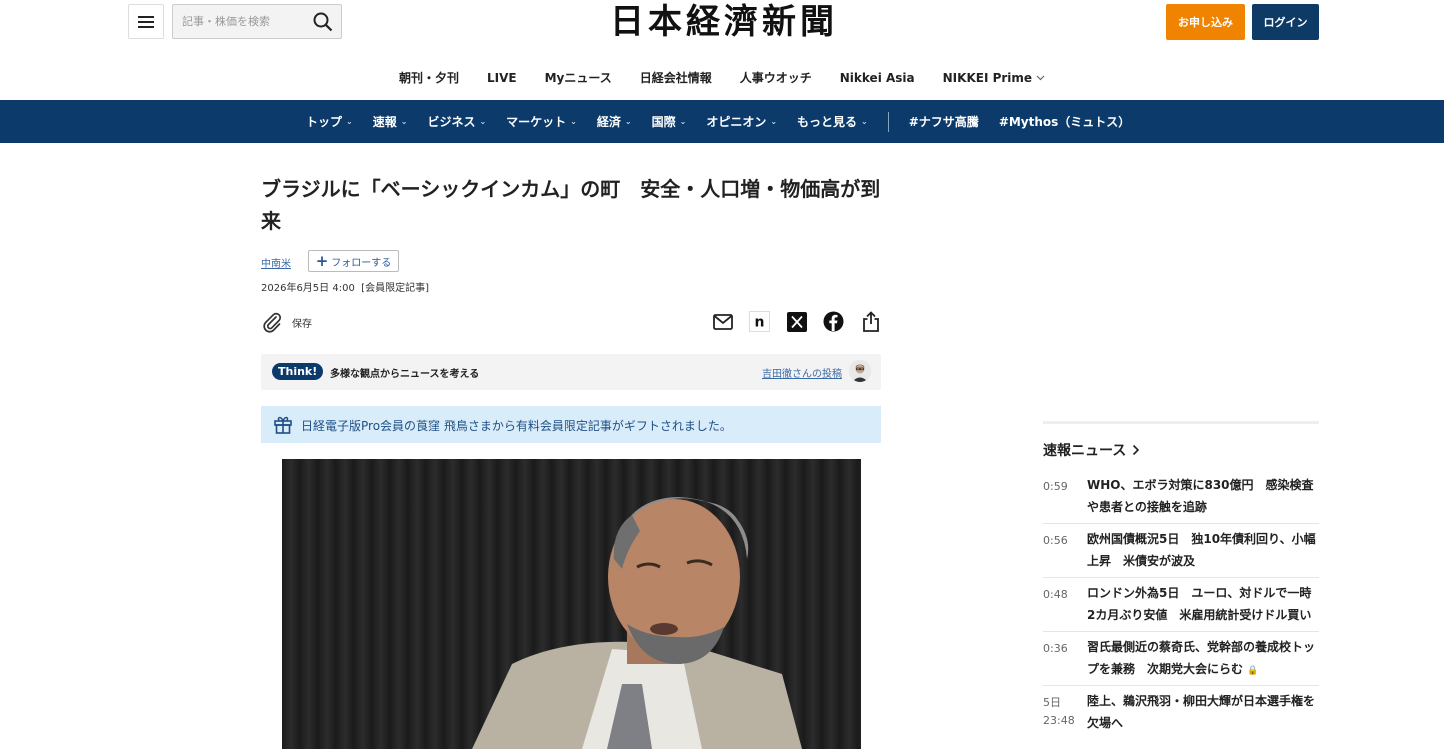  What do you see at coordinates (286, 322) in the screenshot?
I see `save-button: 保存` at bounding box center [286, 322].